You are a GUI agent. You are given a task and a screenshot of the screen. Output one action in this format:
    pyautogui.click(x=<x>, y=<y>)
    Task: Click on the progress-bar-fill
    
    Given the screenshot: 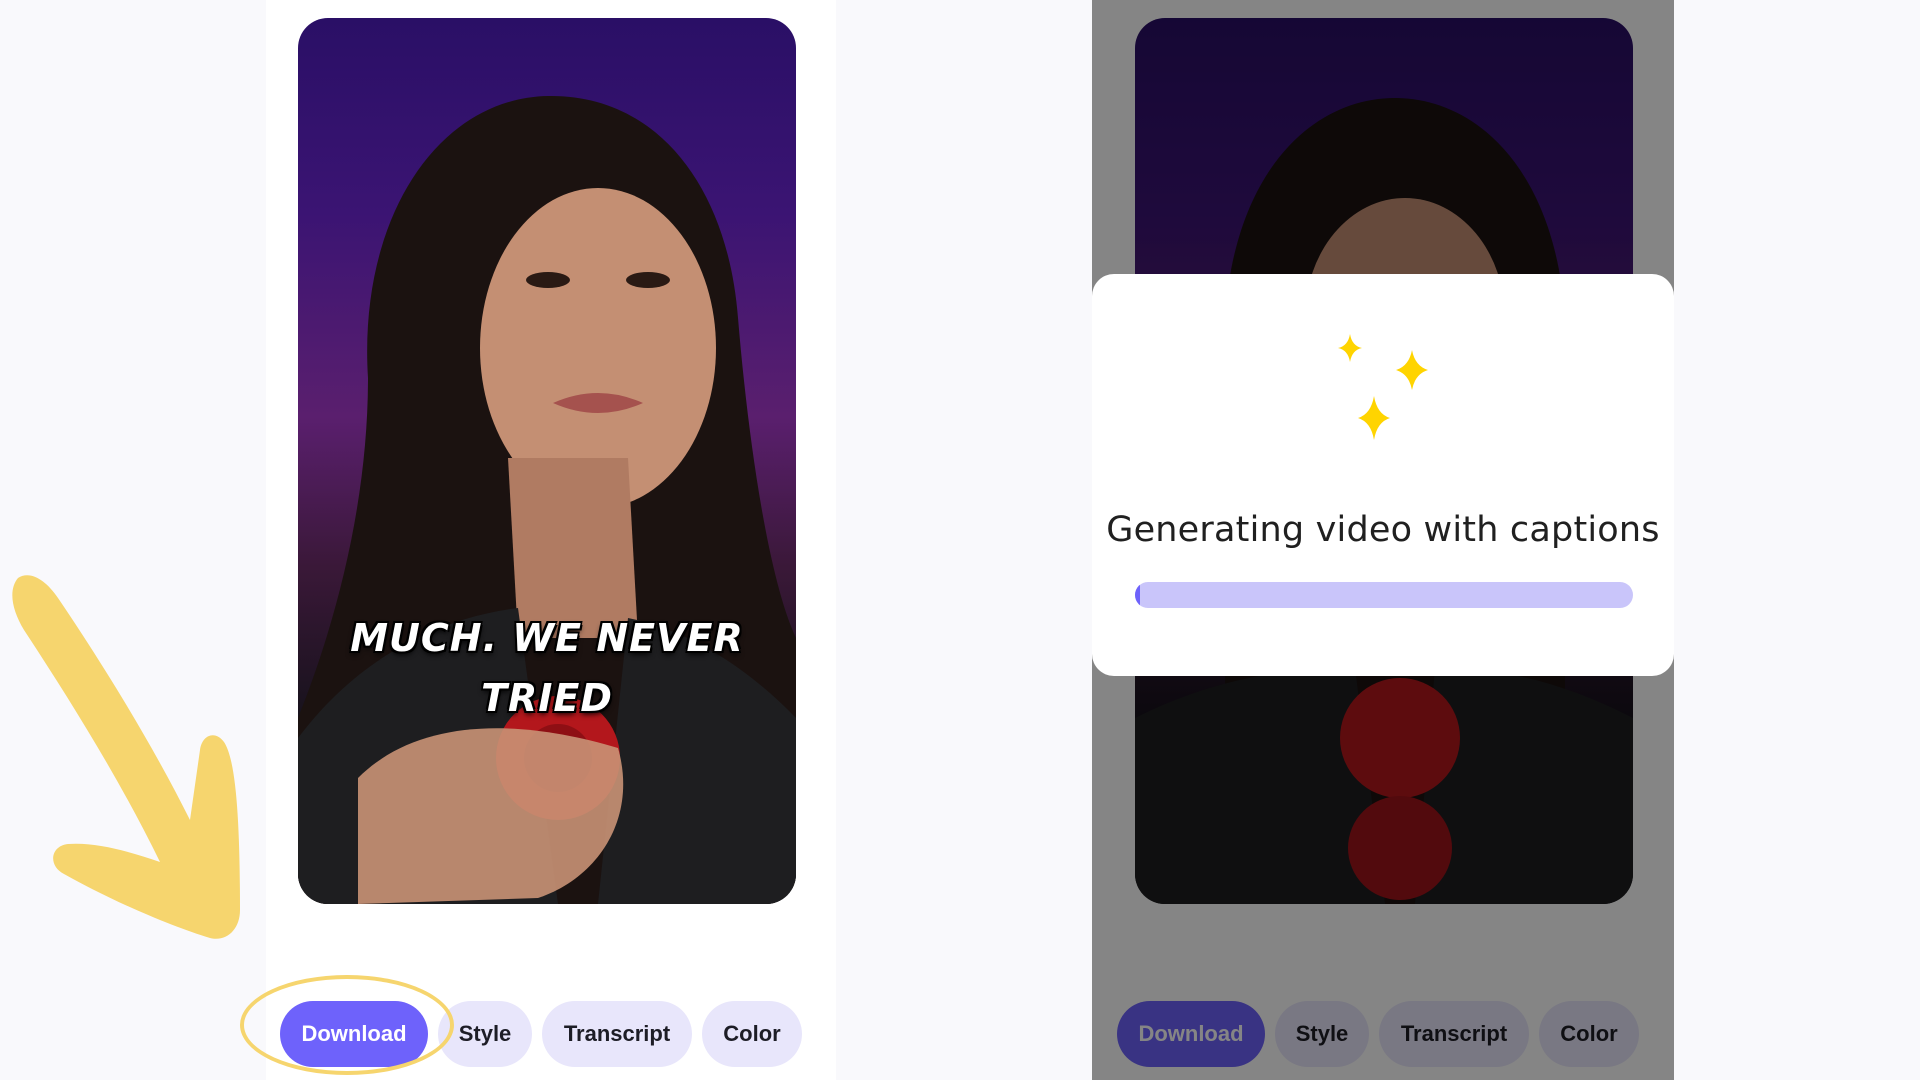 What is the action you would take?
    pyautogui.click(x=1137, y=595)
    